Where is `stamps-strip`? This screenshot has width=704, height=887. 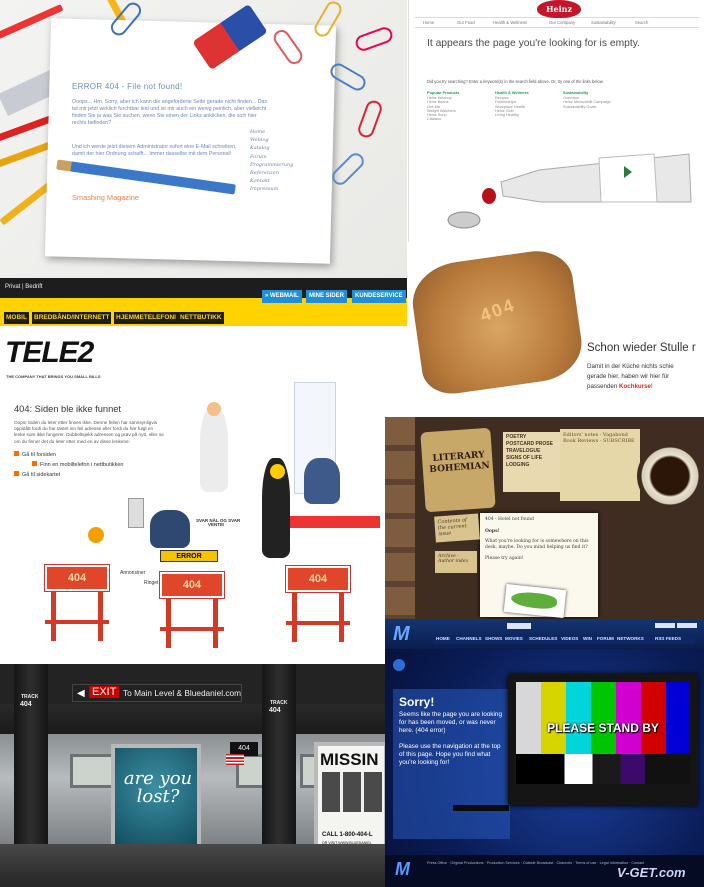
stamps-strip is located at coordinates (400, 518).